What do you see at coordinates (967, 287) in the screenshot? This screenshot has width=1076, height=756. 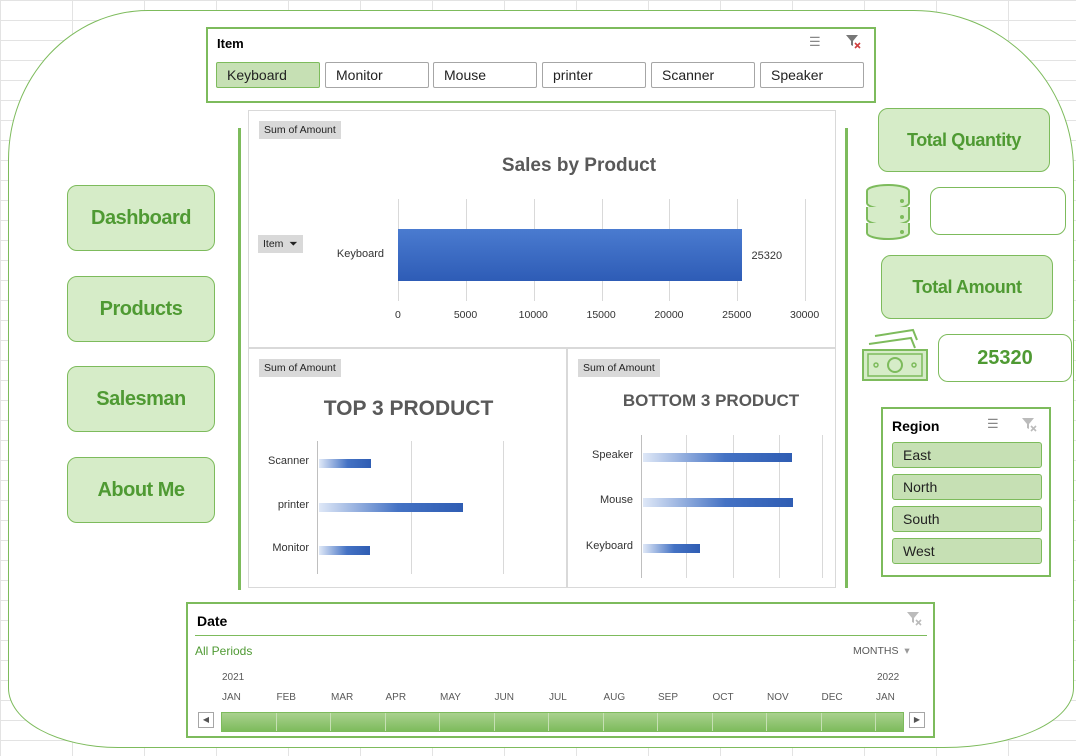 I see `total-amount-button: Total Amount` at bounding box center [967, 287].